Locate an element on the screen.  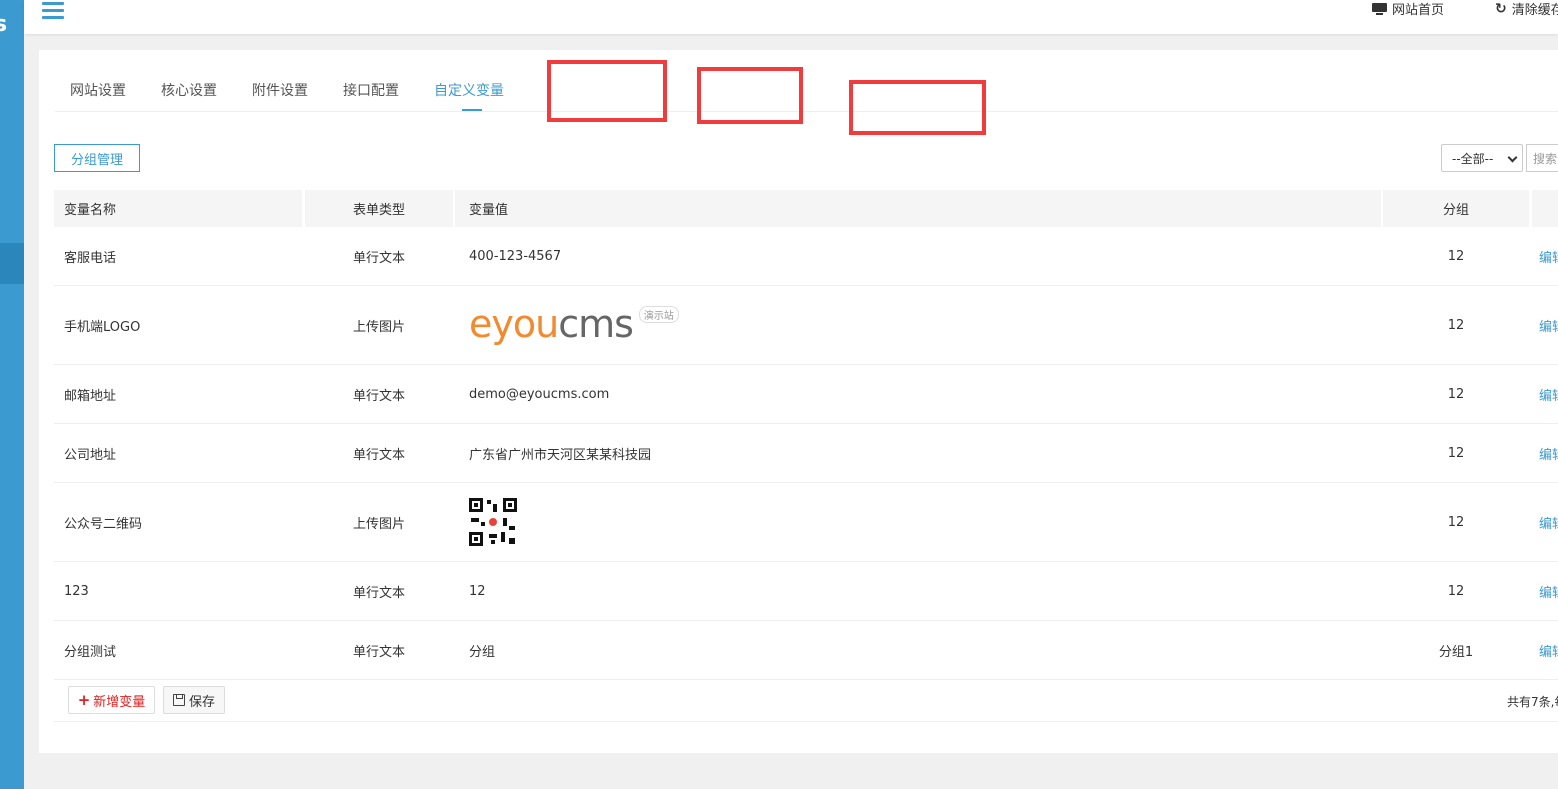
var-name: 公众号二维码 is located at coordinates (103, 524).